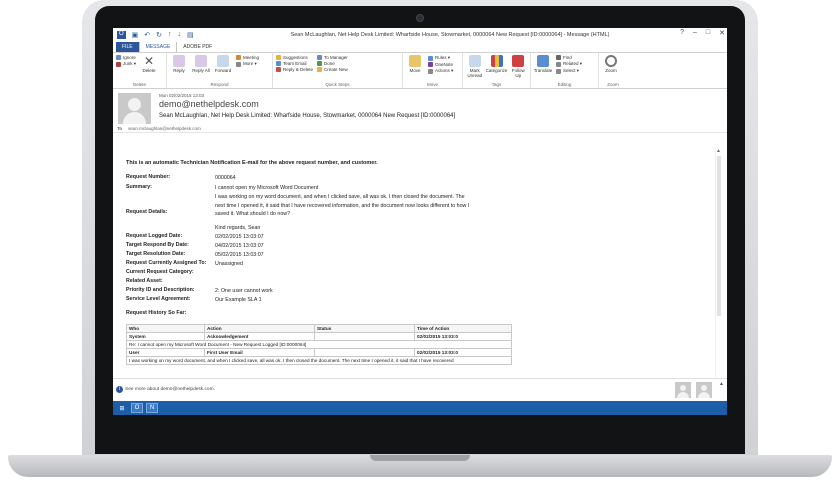  Describe the element at coordinates (156, 254) in the screenshot. I see `field-key: Target Resolution Date:` at that location.